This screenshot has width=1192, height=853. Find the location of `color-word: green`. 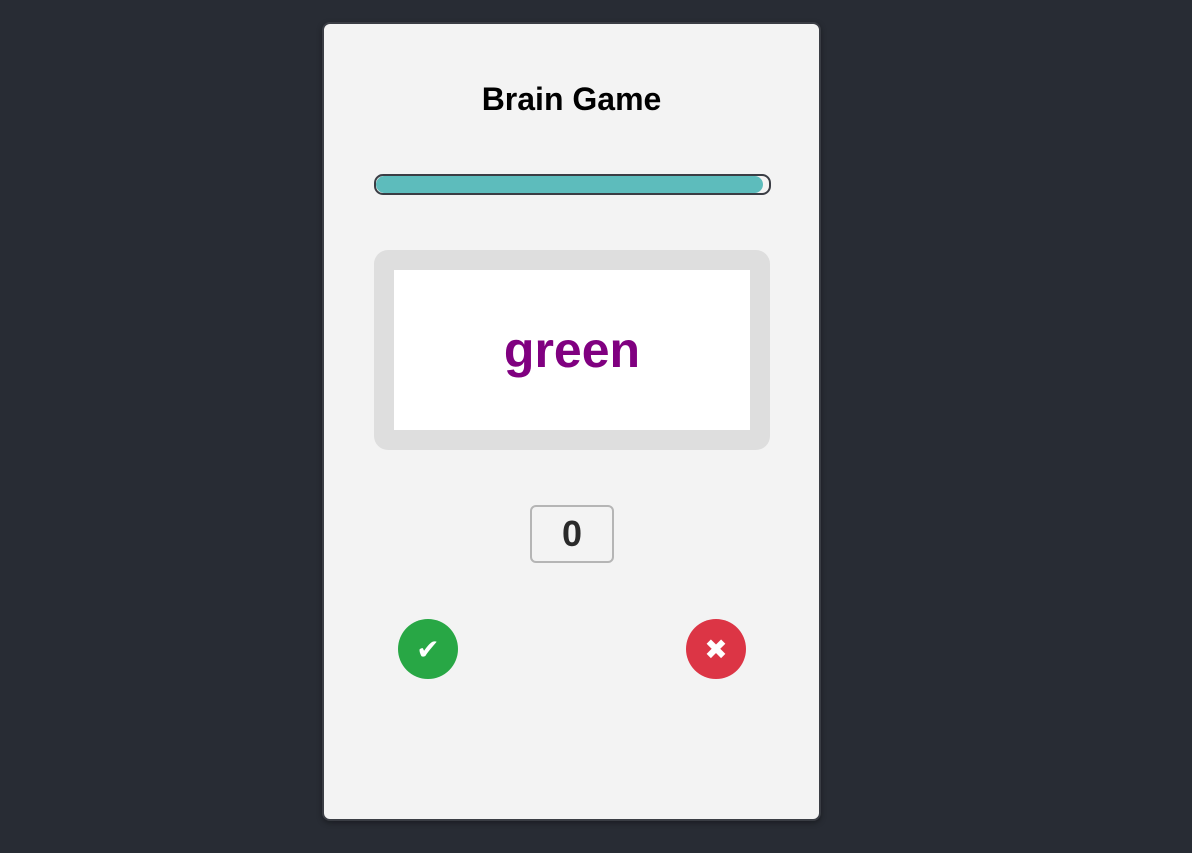

color-word: green is located at coordinates (572, 350).